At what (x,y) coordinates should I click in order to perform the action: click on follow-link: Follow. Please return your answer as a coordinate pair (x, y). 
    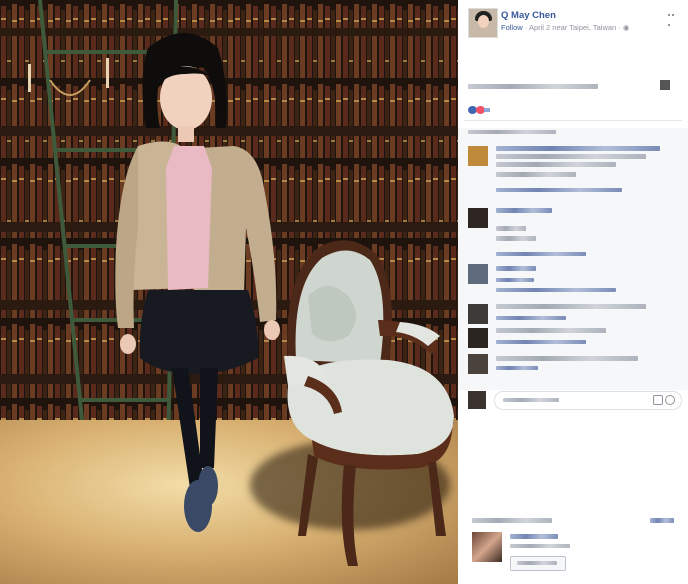
    Looking at the image, I should click on (512, 27).